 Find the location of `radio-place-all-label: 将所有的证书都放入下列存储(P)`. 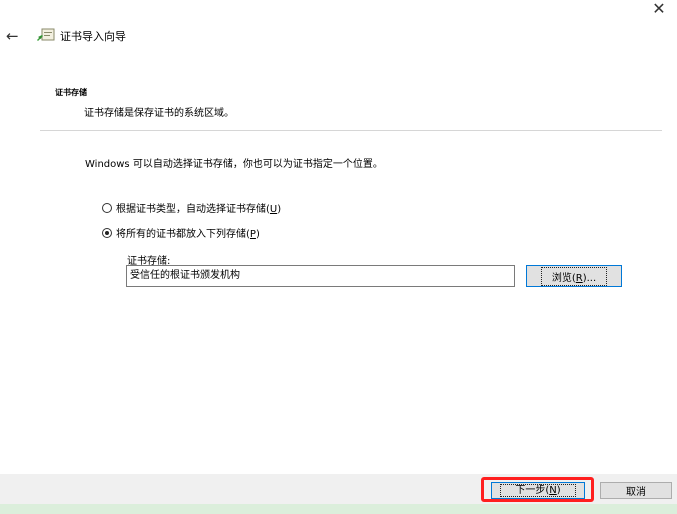

radio-place-all-label: 将所有的证书都放入下列存储(P) is located at coordinates (188, 234).